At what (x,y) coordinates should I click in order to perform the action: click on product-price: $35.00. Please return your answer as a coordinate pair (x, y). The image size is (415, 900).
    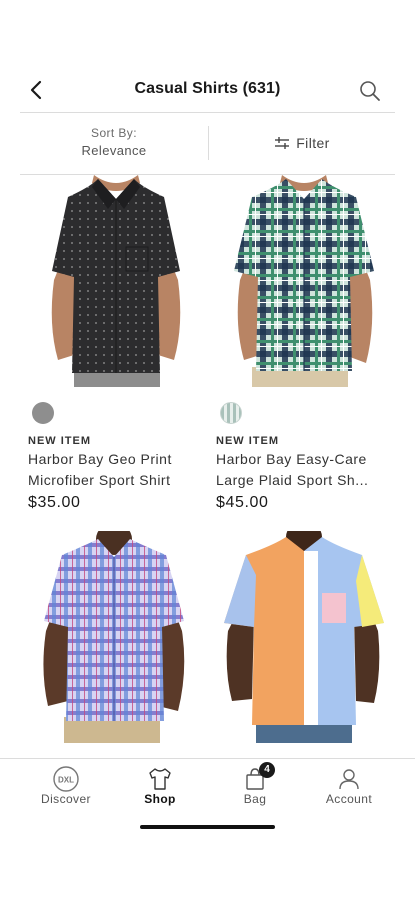
    Looking at the image, I should click on (54, 502).